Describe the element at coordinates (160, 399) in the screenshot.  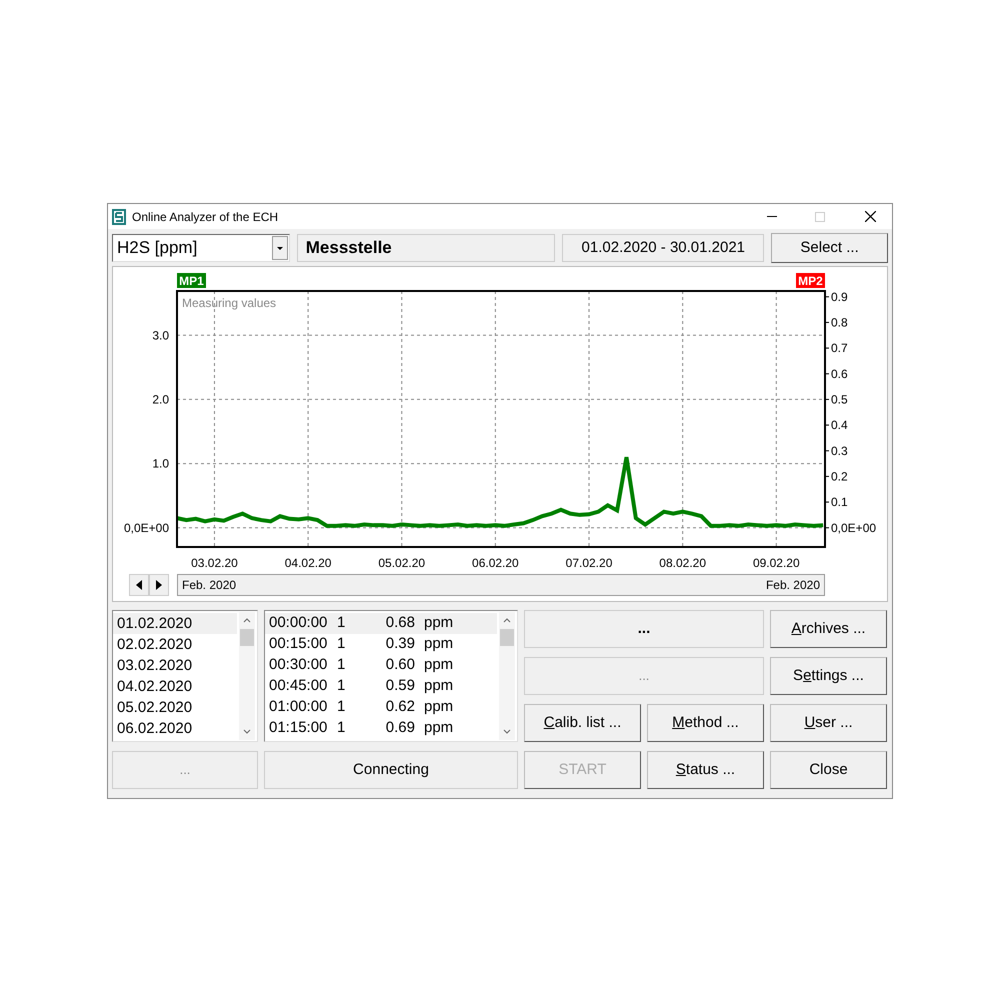
I see `y-tick-label: 2.0` at that location.